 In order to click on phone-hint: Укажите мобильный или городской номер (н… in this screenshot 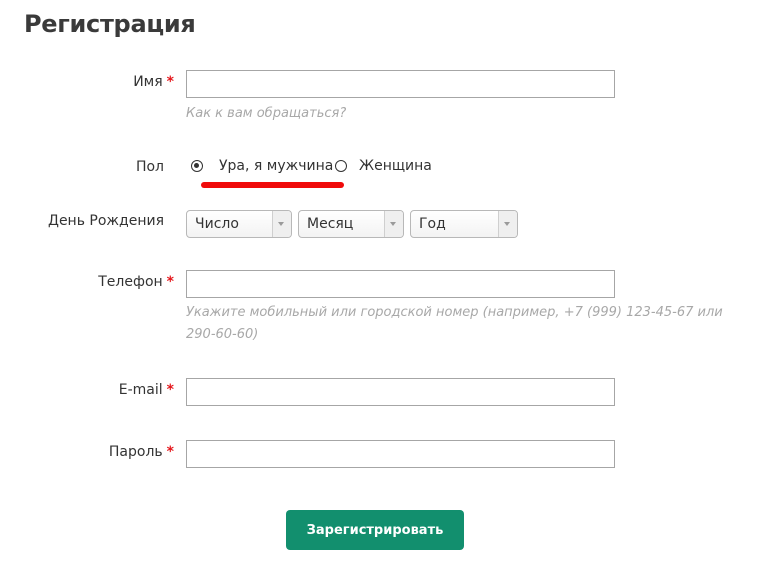, I will do `click(454, 323)`.